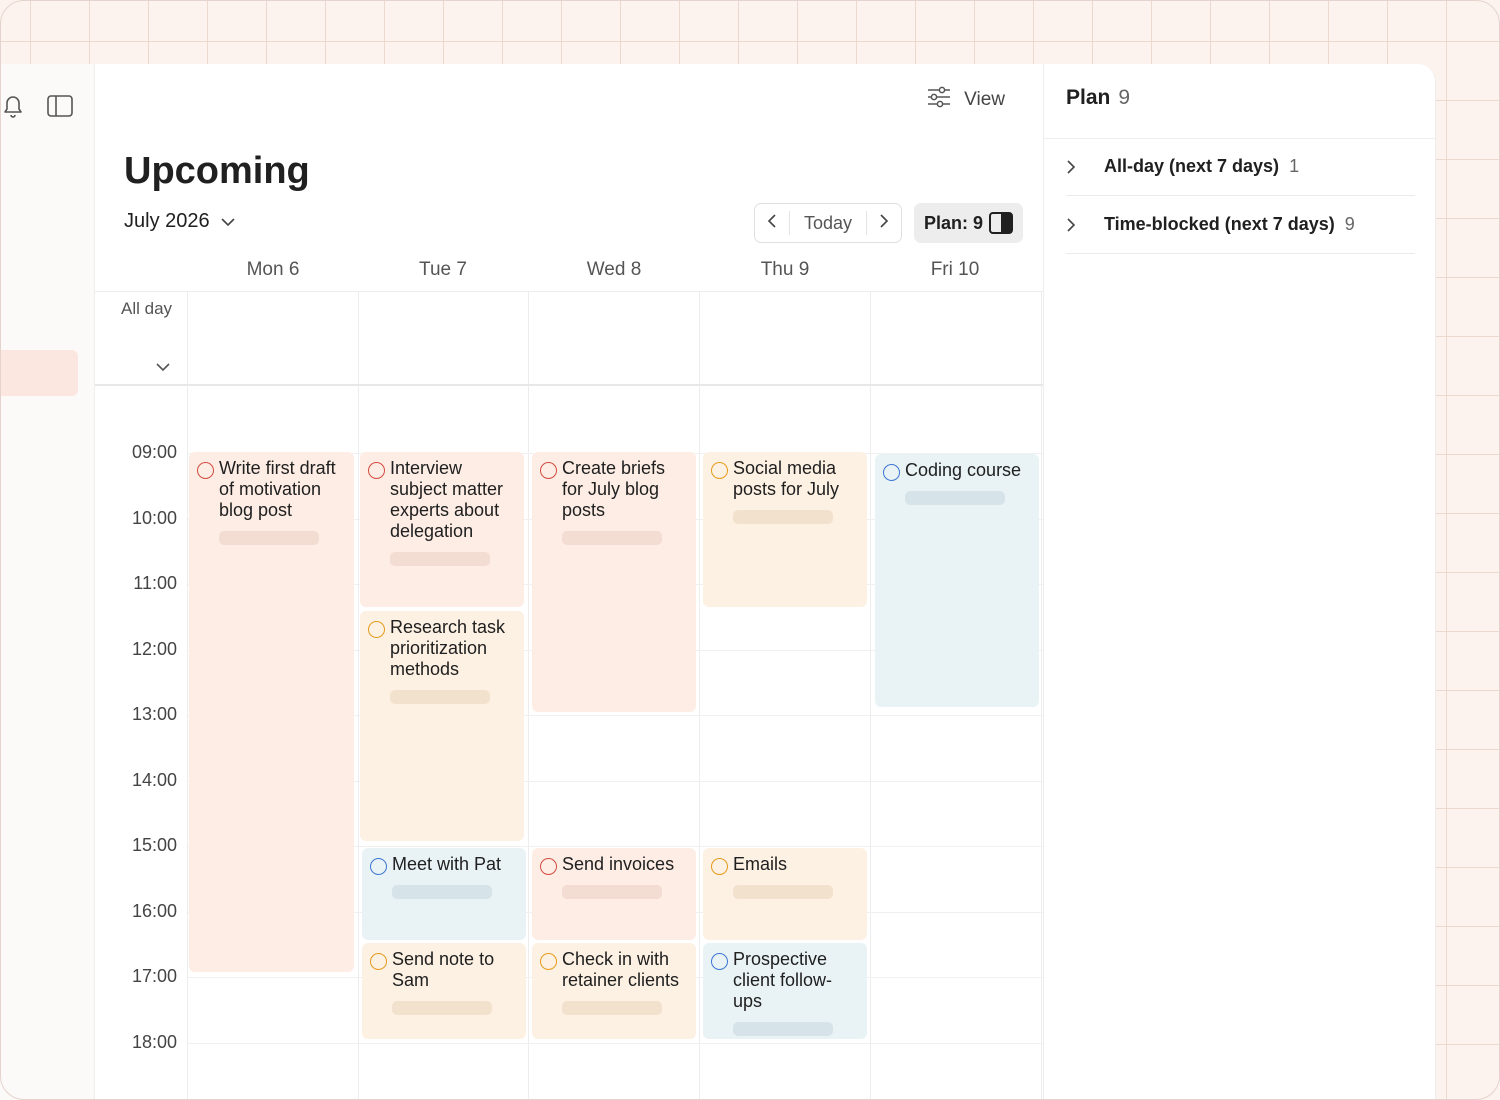  Describe the element at coordinates (155, 583) in the screenshot. I see `hour-label: 11:00` at that location.